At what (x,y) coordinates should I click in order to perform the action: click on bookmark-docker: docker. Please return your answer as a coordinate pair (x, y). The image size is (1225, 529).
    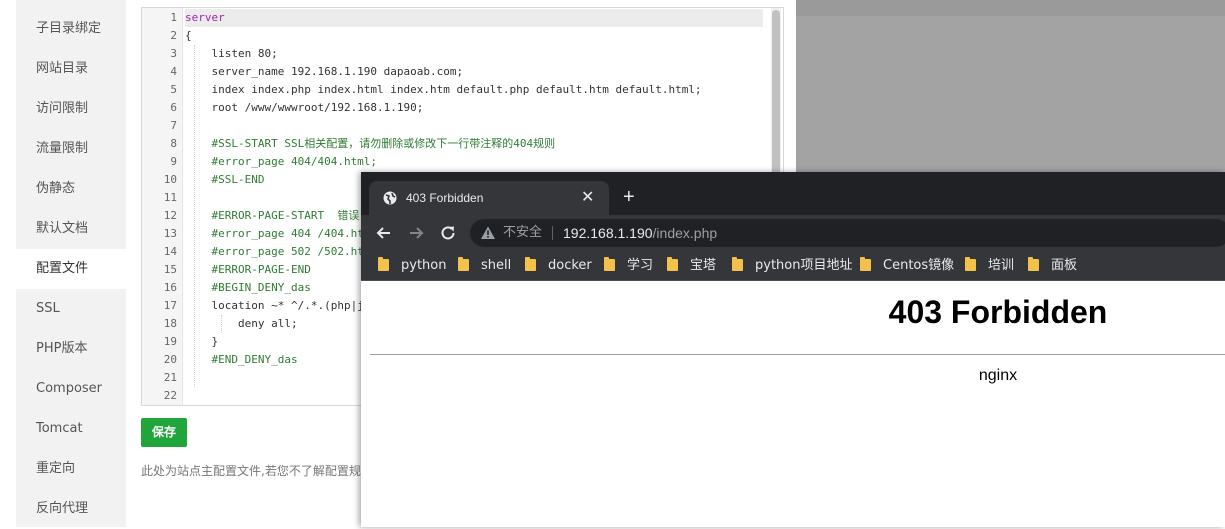
    Looking at the image, I should click on (558, 265).